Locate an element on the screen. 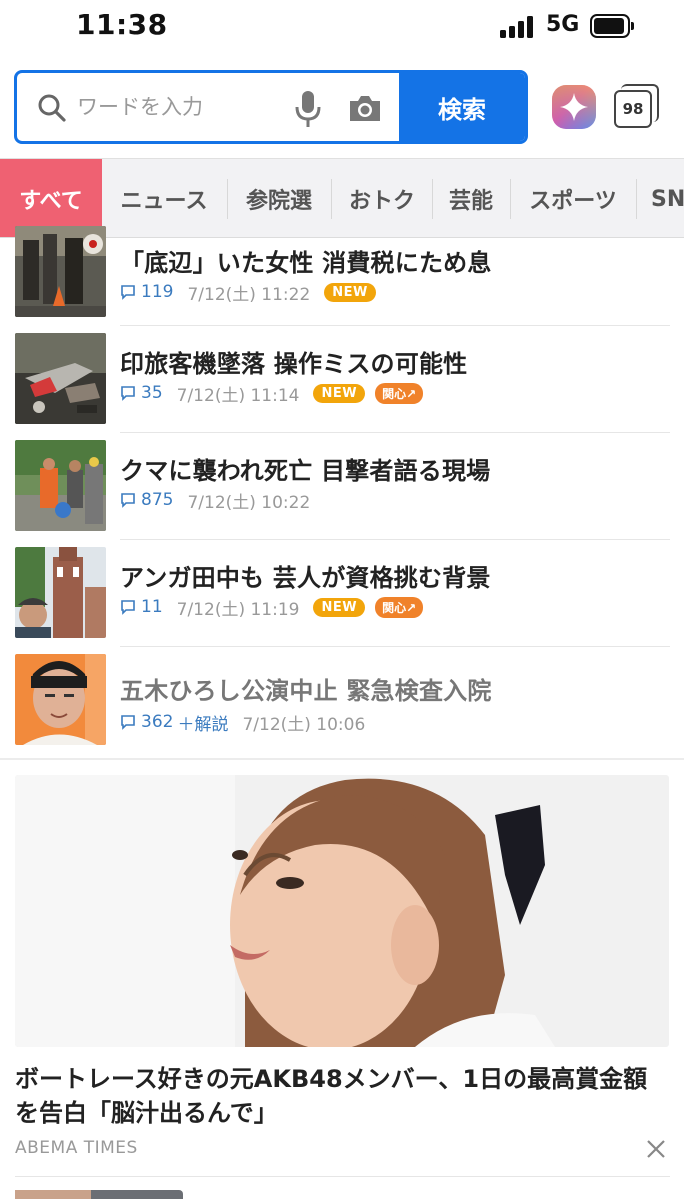 The width and height of the screenshot is (684, 1199). tab-sns: SN is located at coordinates (660, 198).